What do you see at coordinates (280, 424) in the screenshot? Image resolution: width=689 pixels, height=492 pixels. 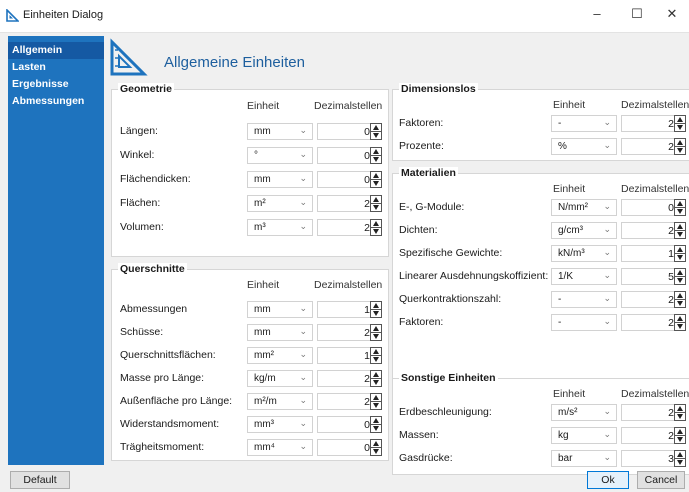 I see `unit-select: mm³ ⌄` at bounding box center [280, 424].